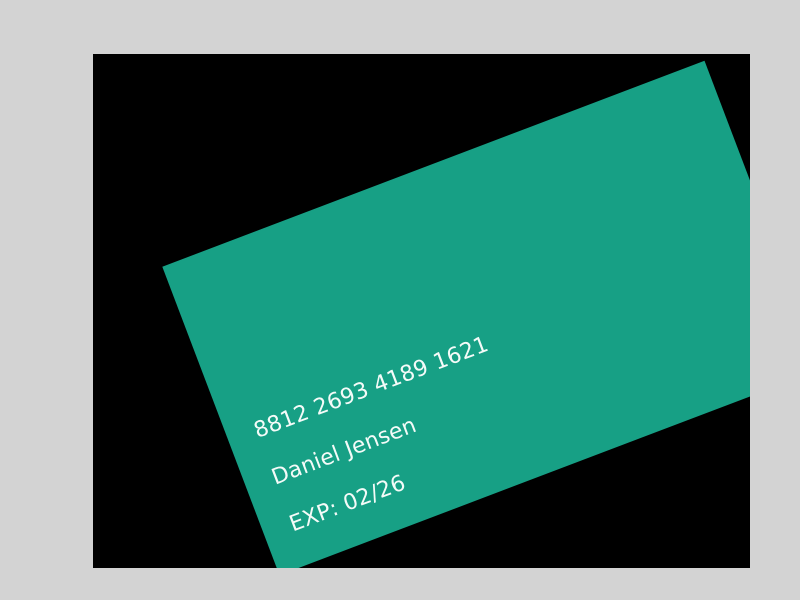 The height and width of the screenshot is (600, 800). What do you see at coordinates (371, 388) in the screenshot?
I see `card-number: 8812 2693 4189 1621` at bounding box center [371, 388].